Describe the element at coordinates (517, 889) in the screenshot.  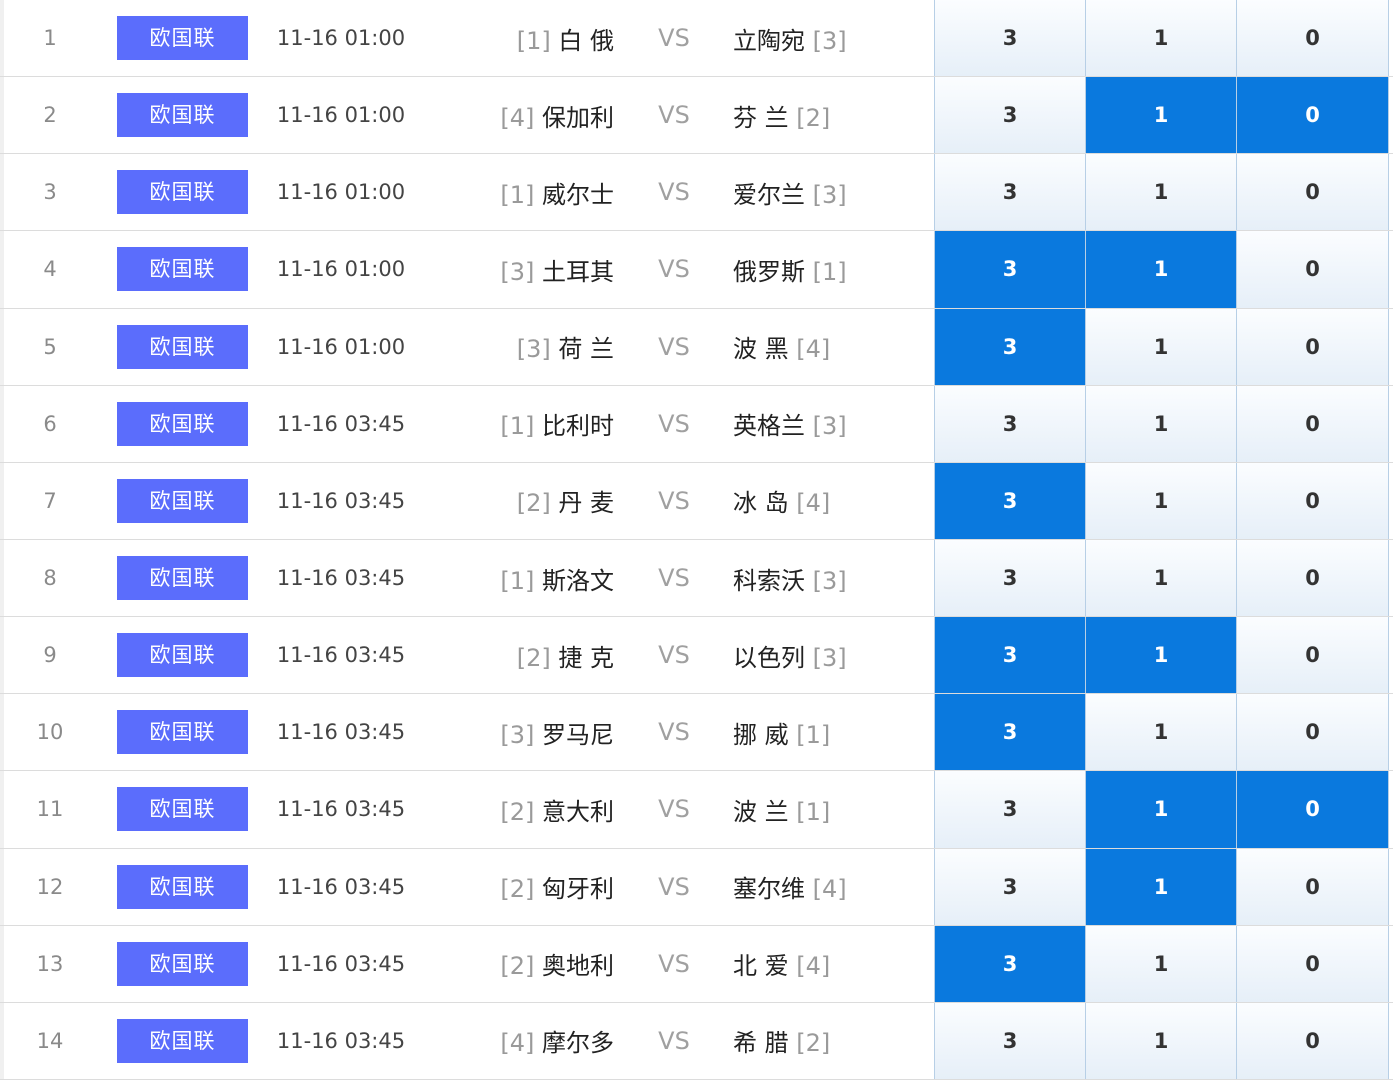
I see `home-rank: [2]` at that location.